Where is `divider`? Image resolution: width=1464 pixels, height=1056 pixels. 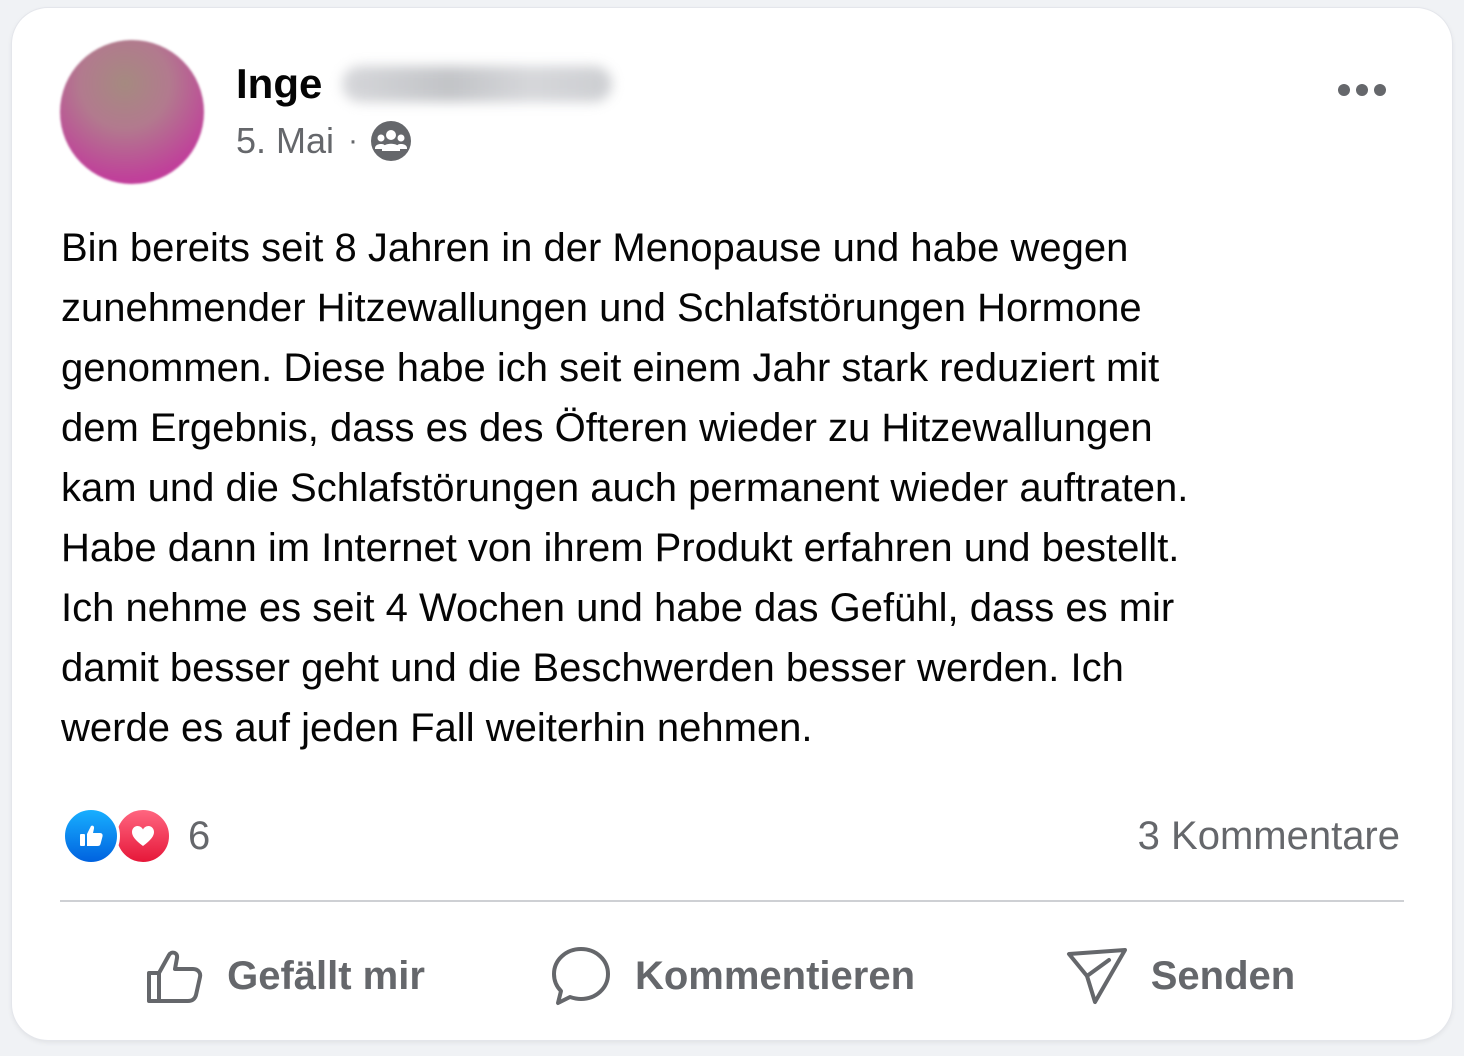 divider is located at coordinates (732, 901).